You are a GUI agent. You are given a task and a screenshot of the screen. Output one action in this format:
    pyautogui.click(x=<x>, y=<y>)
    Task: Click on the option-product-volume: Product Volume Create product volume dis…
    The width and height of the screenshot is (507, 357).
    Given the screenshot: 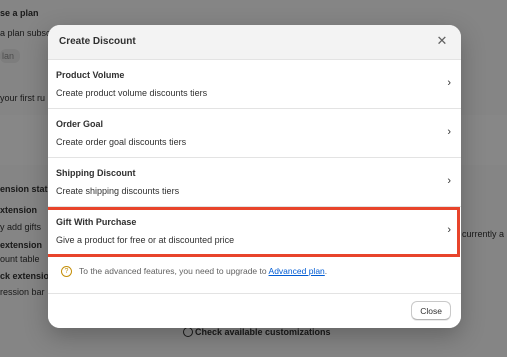 What is the action you would take?
    pyautogui.click(x=254, y=84)
    